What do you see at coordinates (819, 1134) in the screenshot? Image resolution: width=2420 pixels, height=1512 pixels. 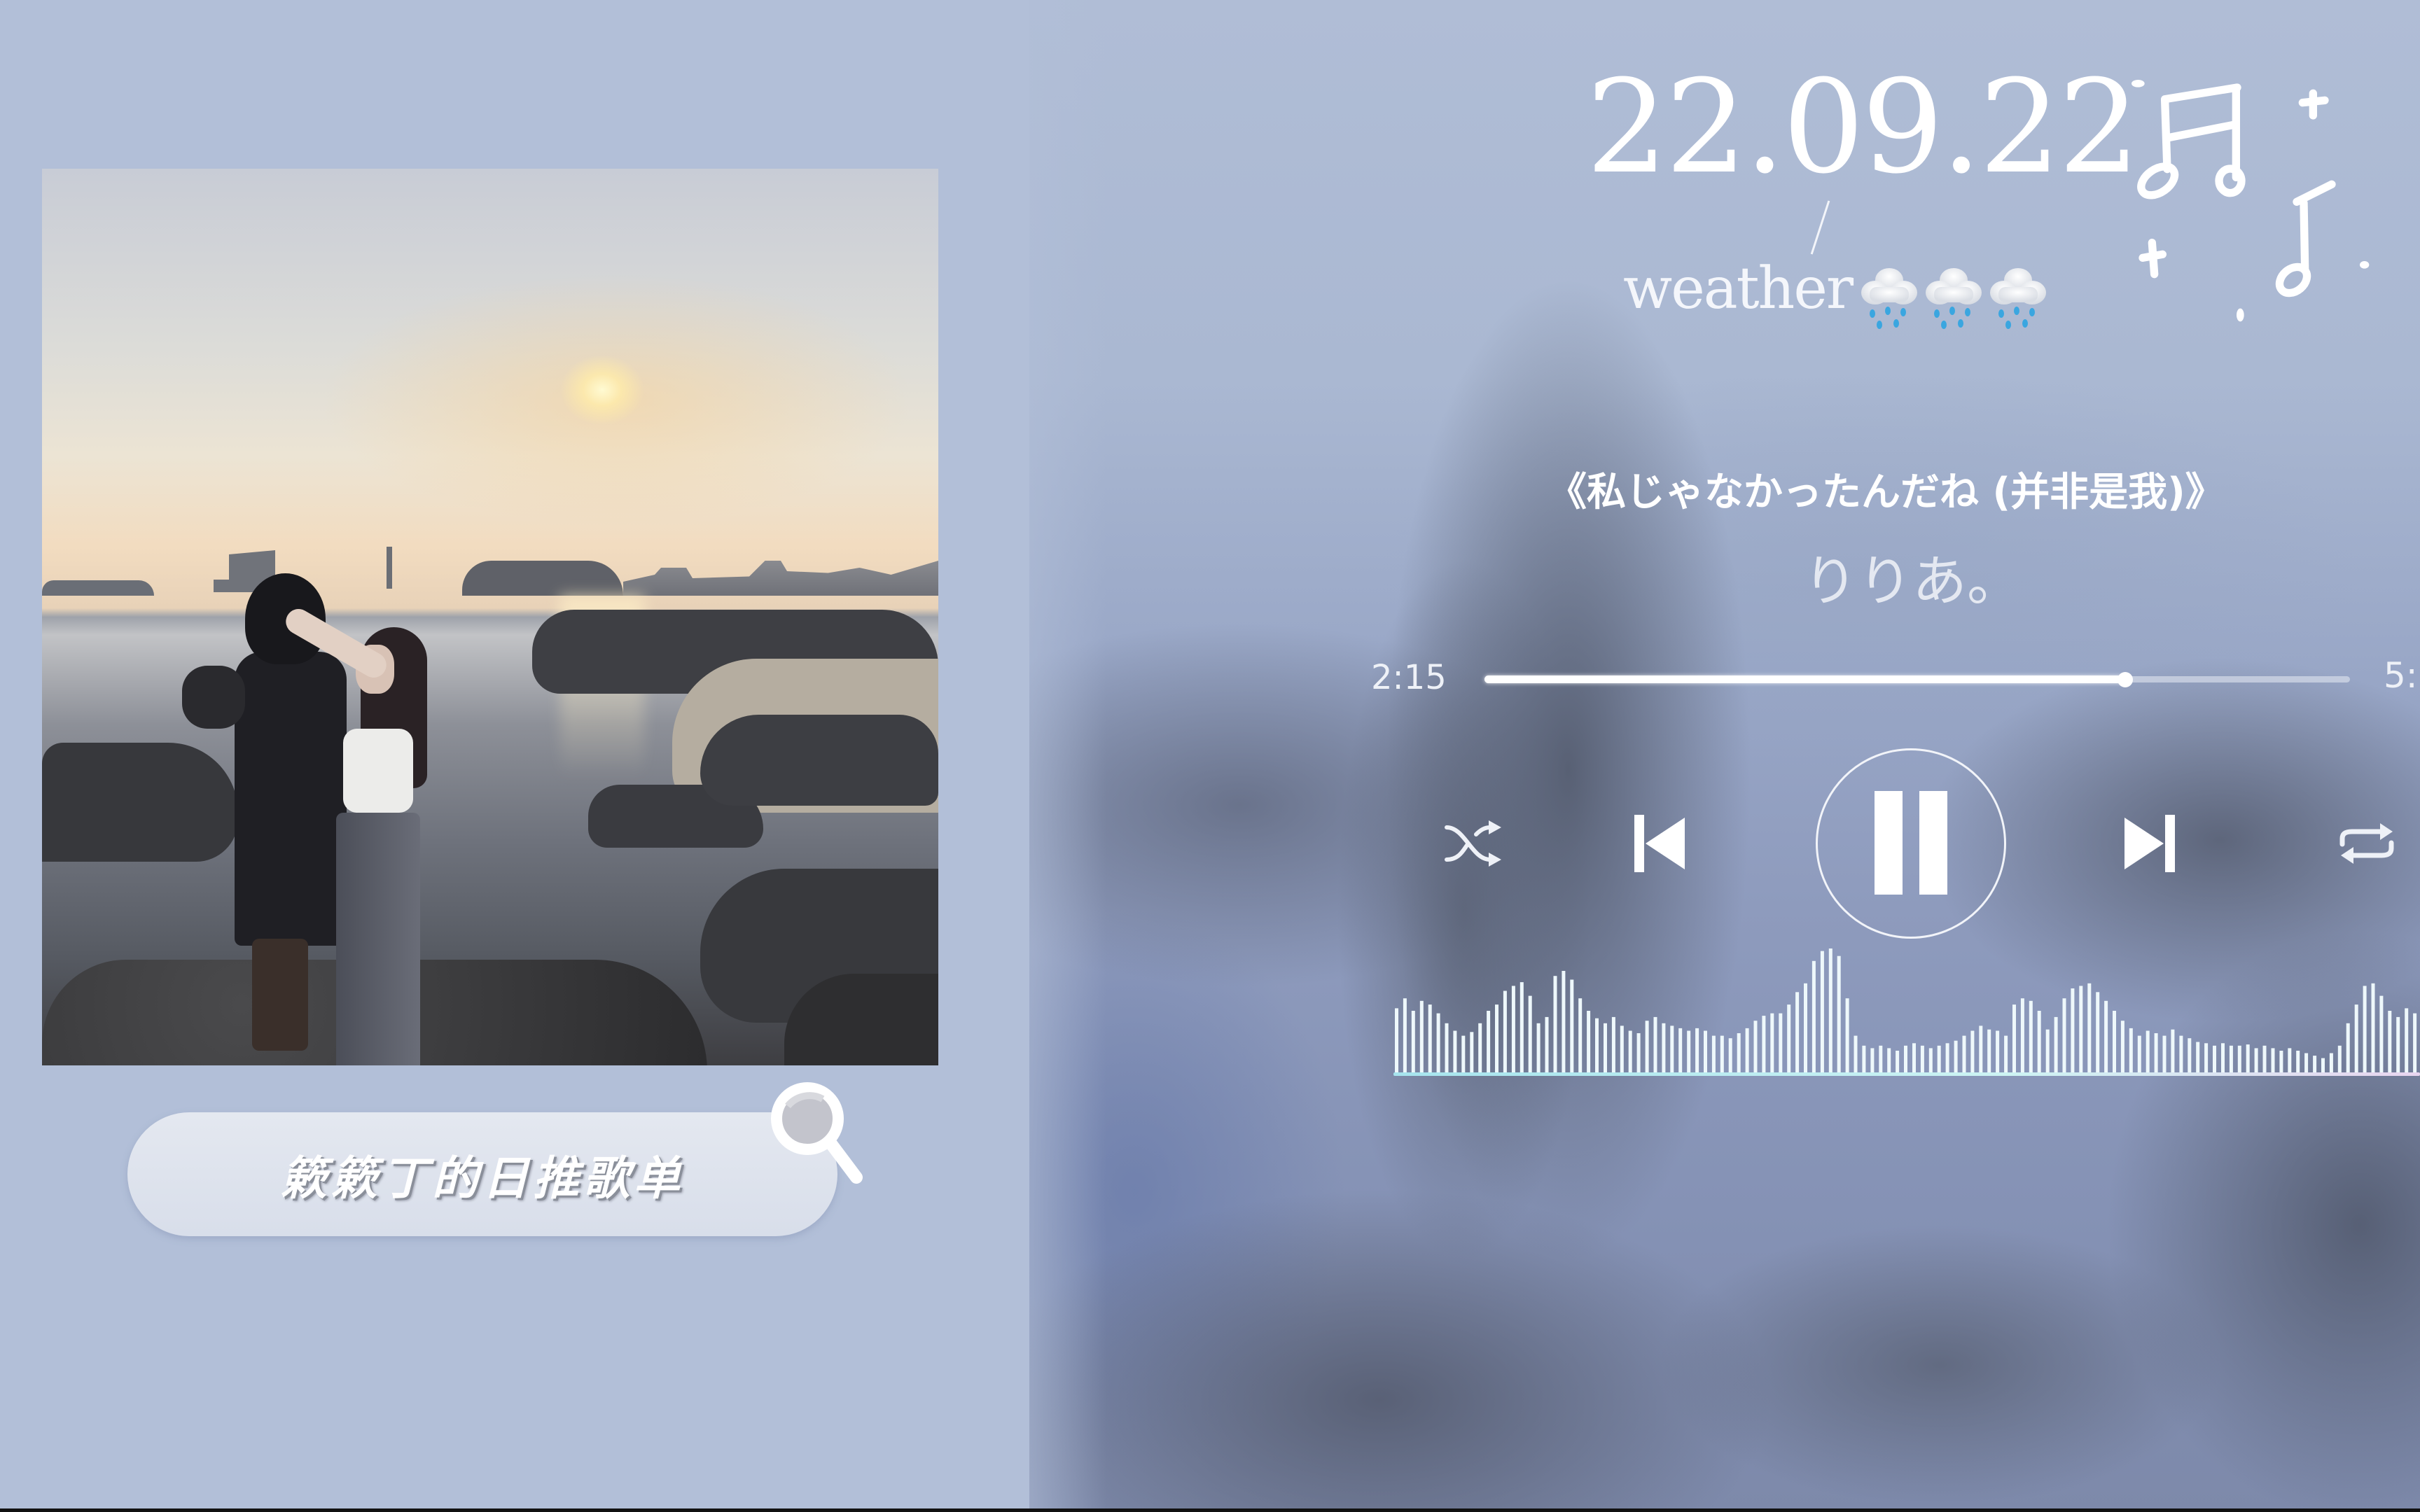 I see `magnifier-icon` at bounding box center [819, 1134].